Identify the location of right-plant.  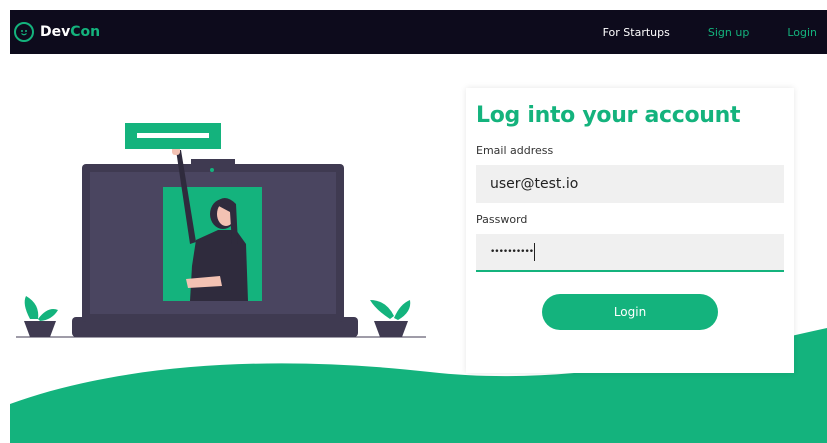
(390, 318).